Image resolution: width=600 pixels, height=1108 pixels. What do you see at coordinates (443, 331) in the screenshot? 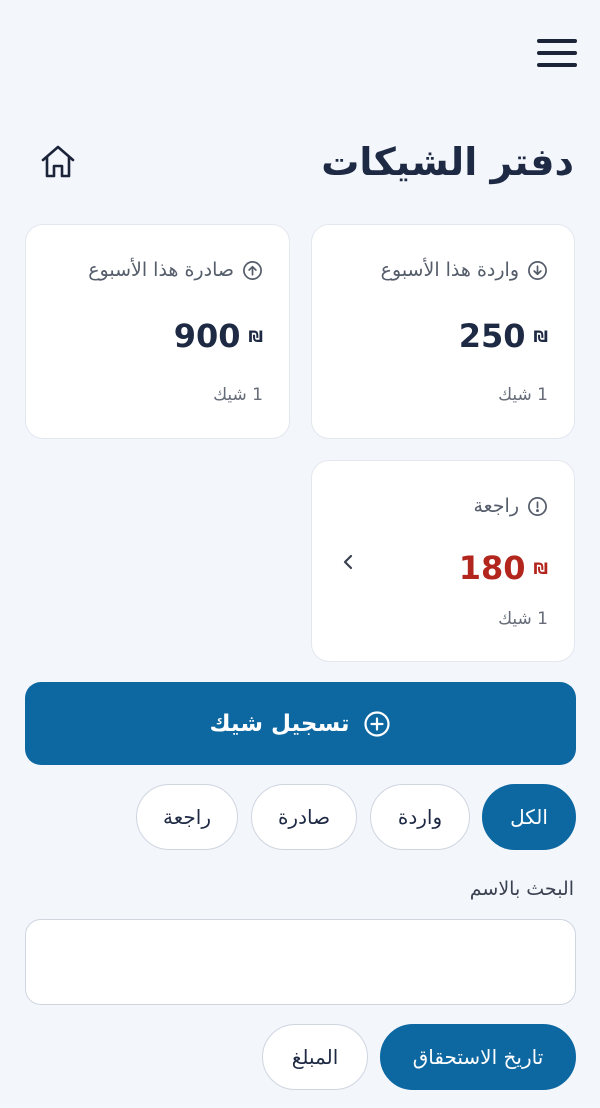
I see `incoming-week-card: واردة هذا الأسبوع ₪ 250 1 شيك` at bounding box center [443, 331].